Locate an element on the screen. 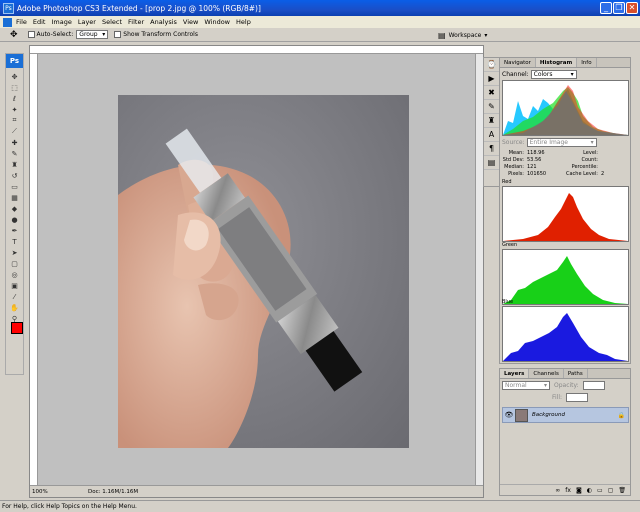 This screenshot has width=640, height=512. notes-tool-icon: ▣ is located at coordinates (14, 285).